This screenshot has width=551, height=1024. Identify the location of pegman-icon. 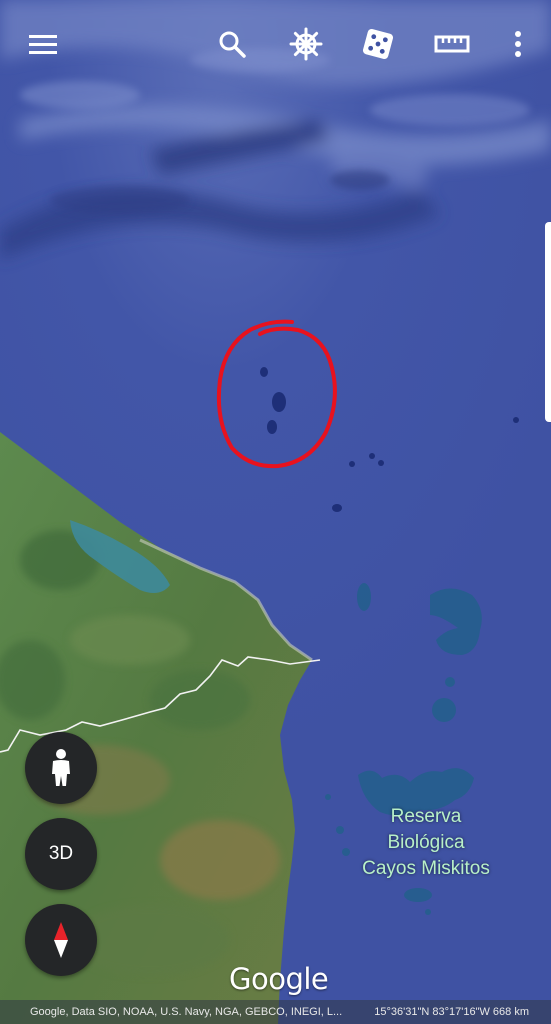
(61, 767).